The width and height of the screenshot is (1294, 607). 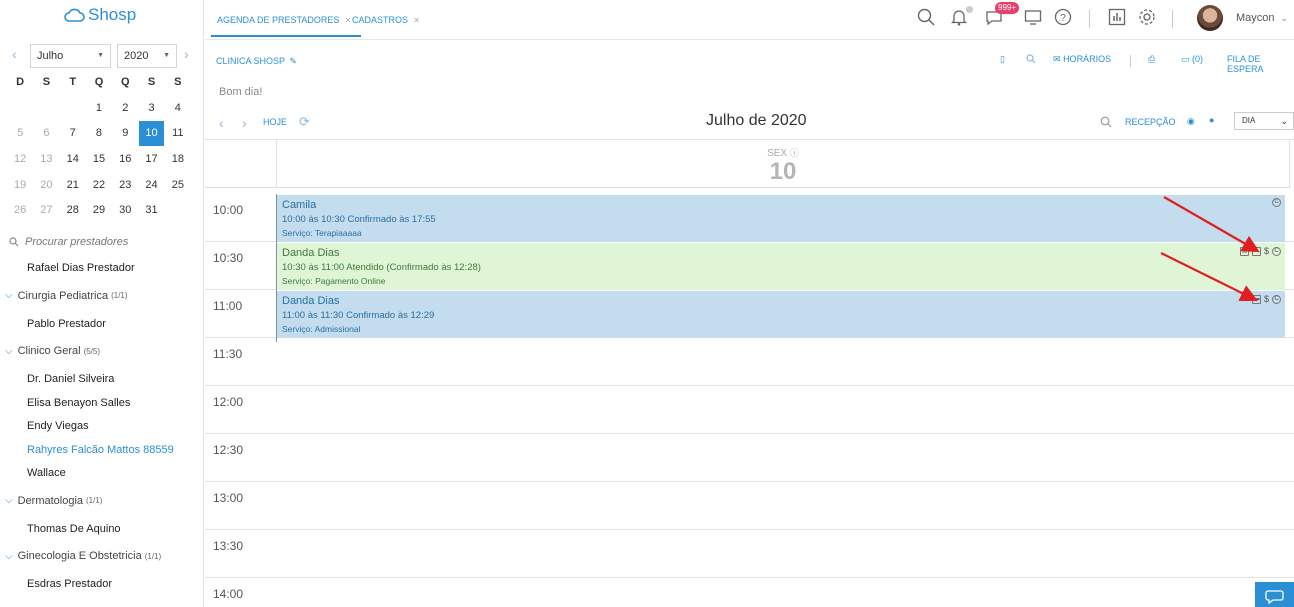 What do you see at coordinates (385, 20) in the screenshot?
I see `tab-cadastros: CADASTROS ×` at bounding box center [385, 20].